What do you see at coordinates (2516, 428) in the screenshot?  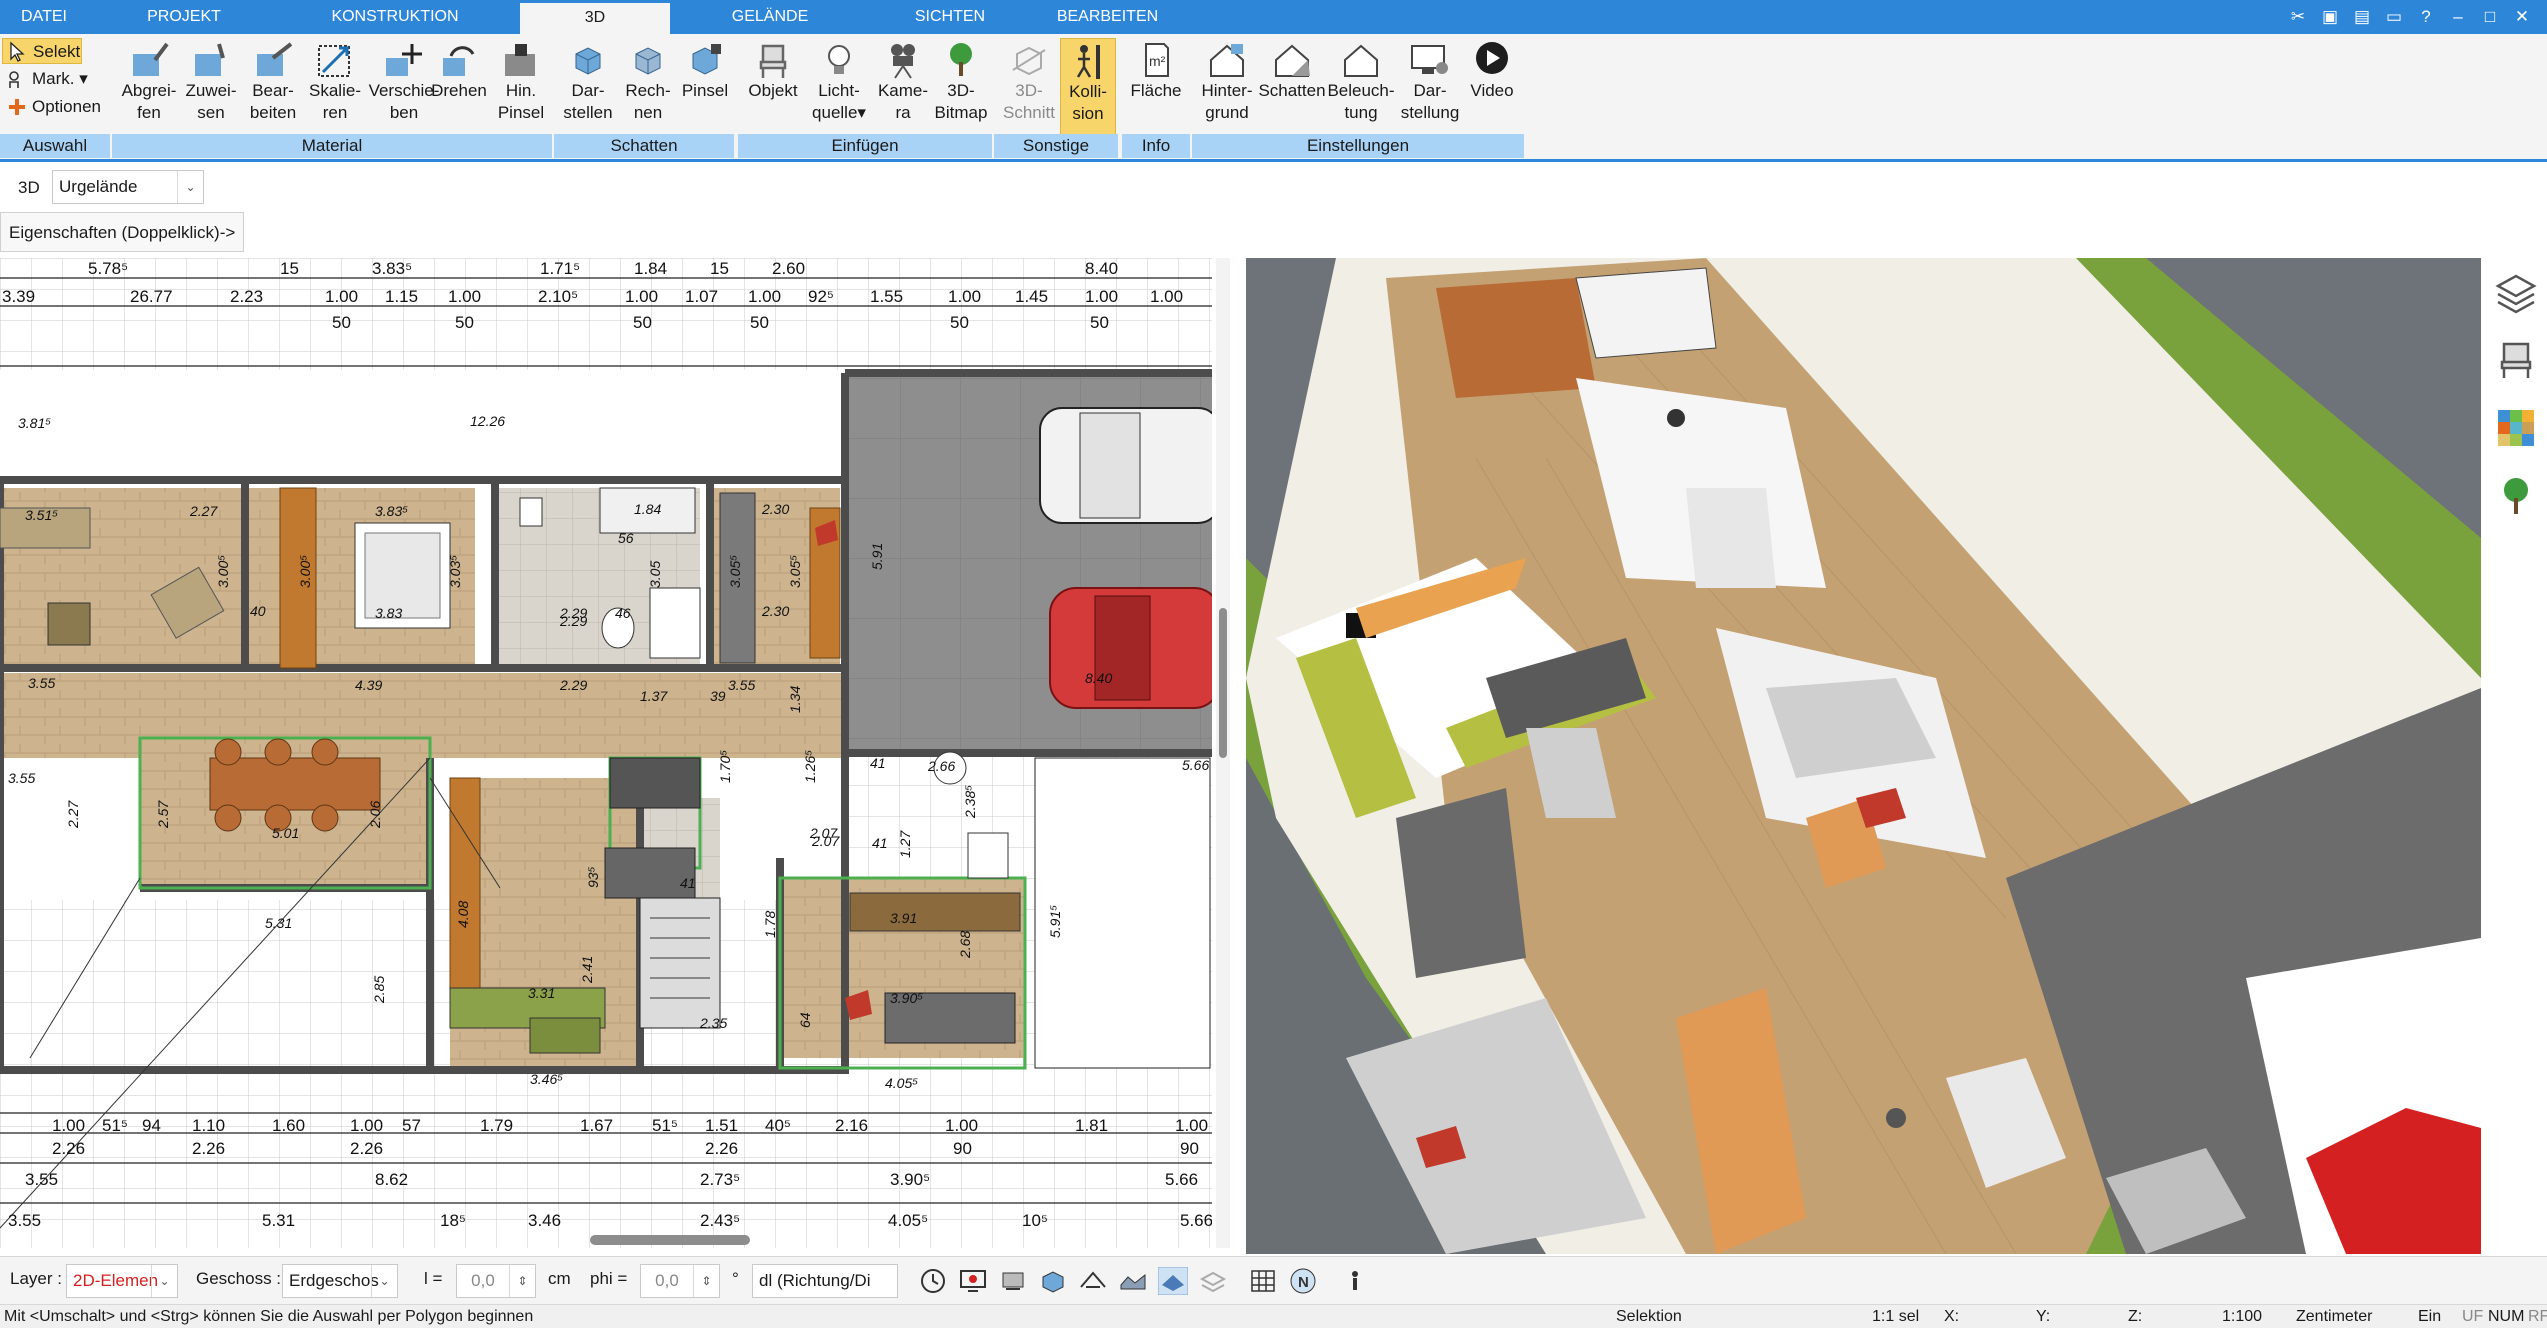 I see `materials-icon` at bounding box center [2516, 428].